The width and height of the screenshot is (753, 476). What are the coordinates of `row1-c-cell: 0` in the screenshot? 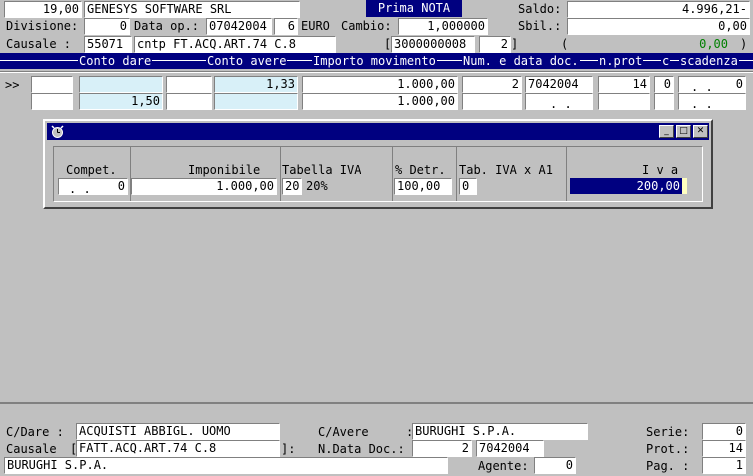 It's located at (664, 84).